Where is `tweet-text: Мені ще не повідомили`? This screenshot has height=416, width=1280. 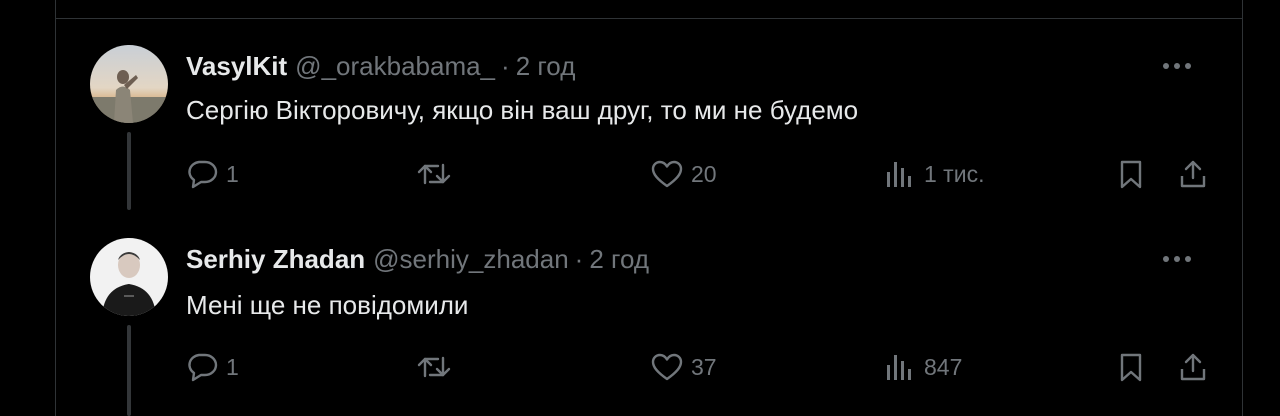
tweet-text: Мені ще не повідомили is located at coordinates (327, 305).